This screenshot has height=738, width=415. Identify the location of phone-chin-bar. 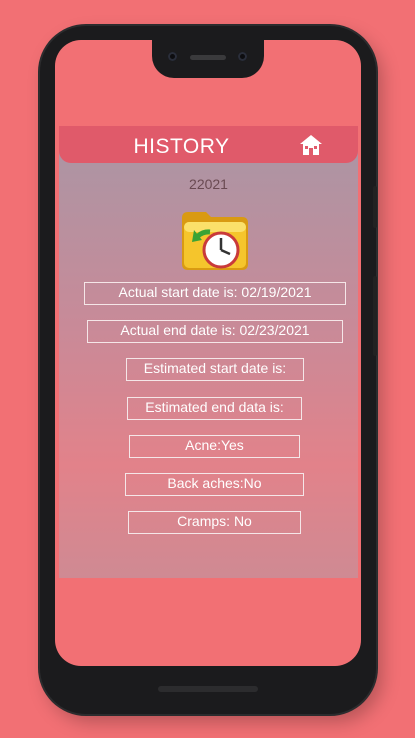
(208, 689).